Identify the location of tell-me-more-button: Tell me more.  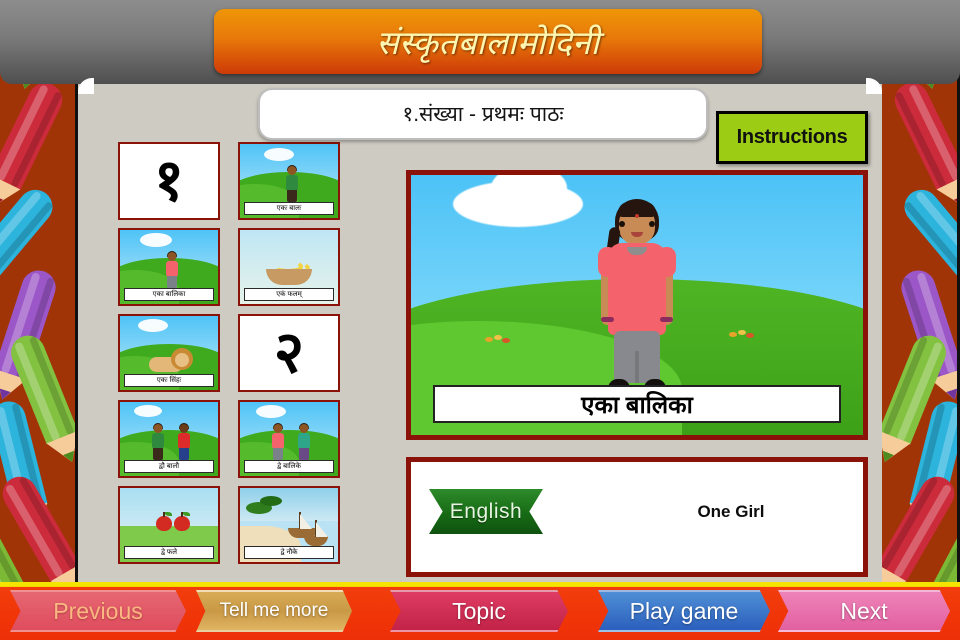
(274, 611).